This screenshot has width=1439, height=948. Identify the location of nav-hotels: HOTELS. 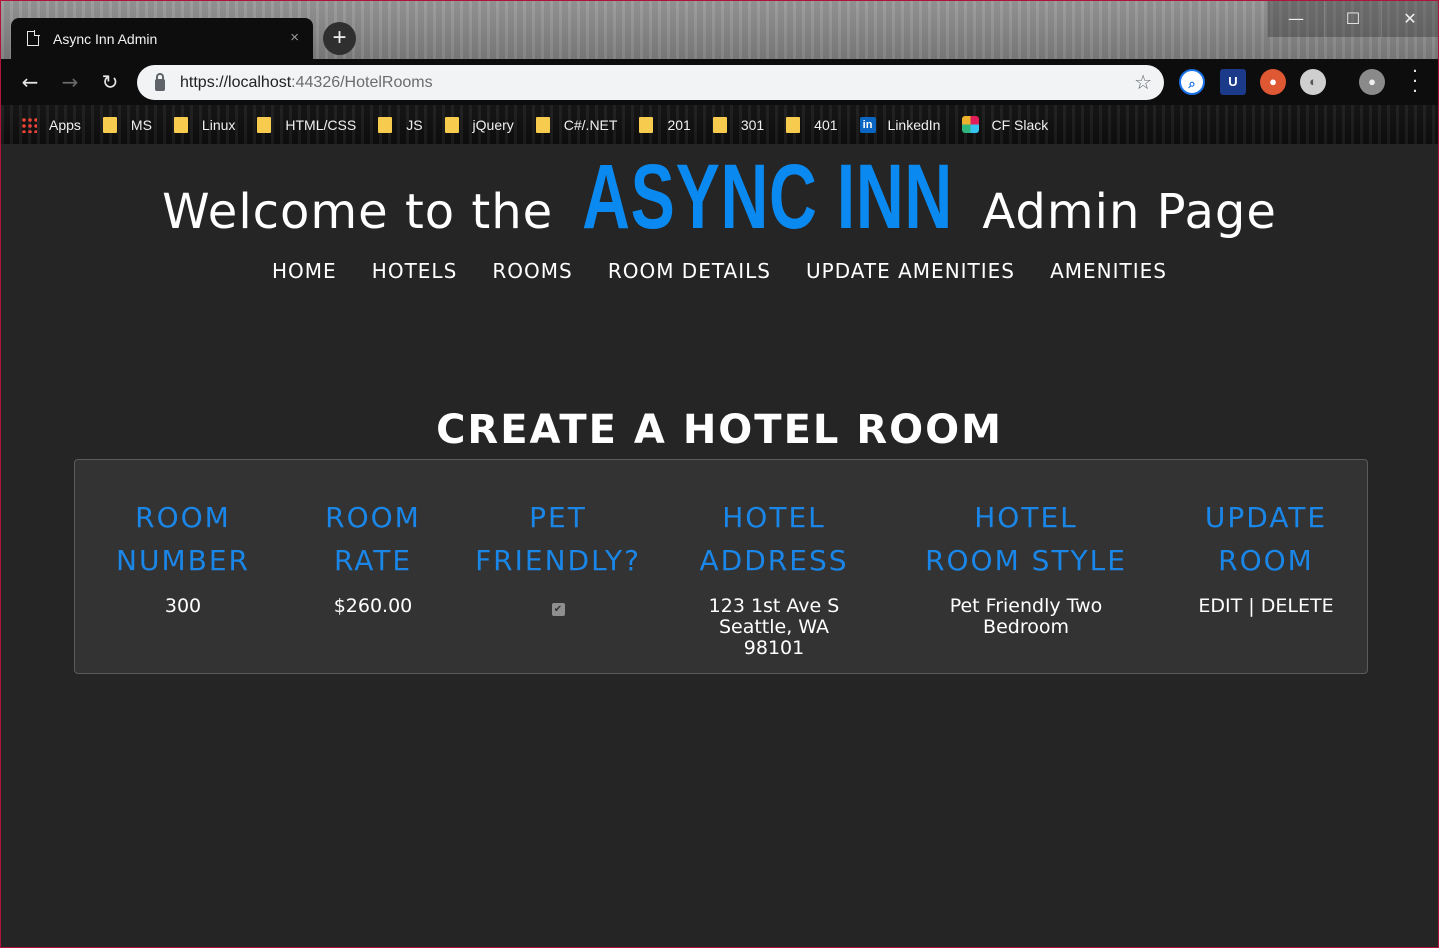
(414, 271).